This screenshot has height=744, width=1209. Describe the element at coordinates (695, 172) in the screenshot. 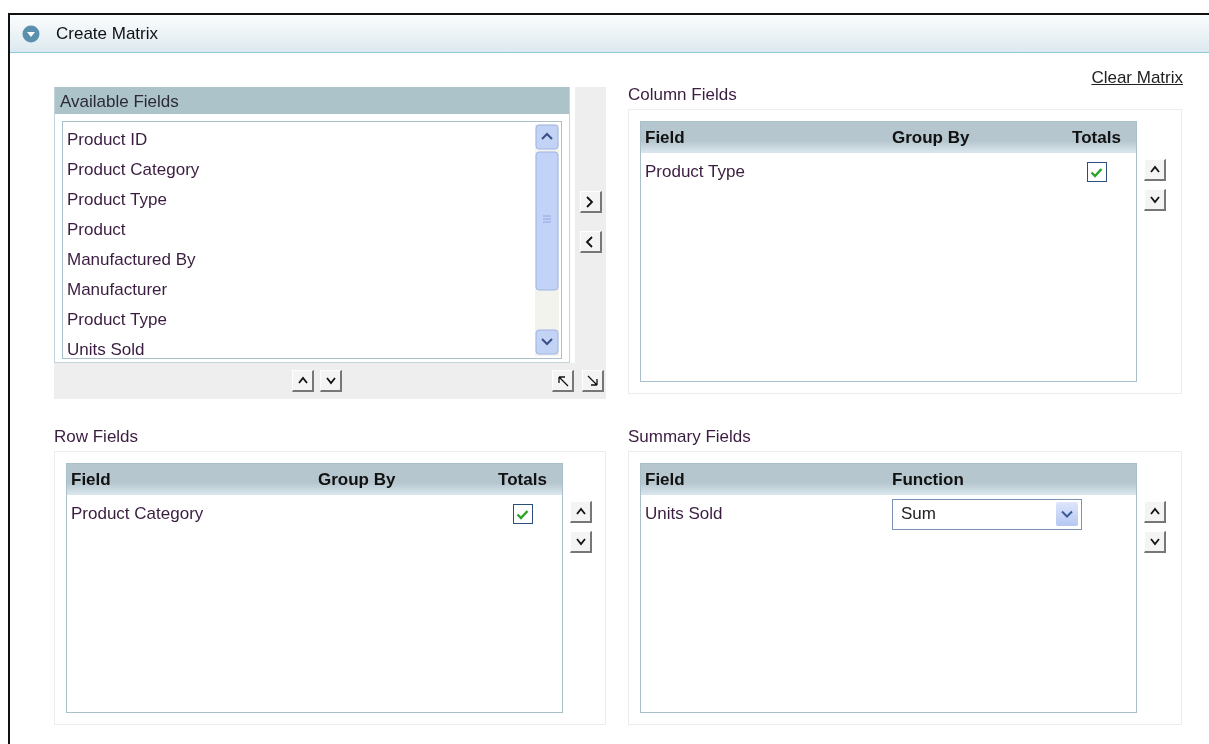

I see `table-cell-text: Product Type` at that location.